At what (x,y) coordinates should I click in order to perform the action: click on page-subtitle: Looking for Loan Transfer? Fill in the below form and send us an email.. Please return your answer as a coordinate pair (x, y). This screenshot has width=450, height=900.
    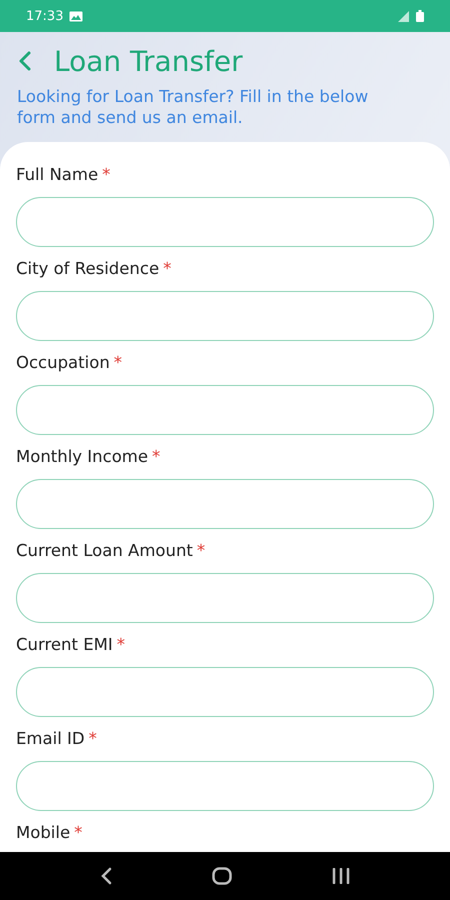
    Looking at the image, I should click on (193, 107).